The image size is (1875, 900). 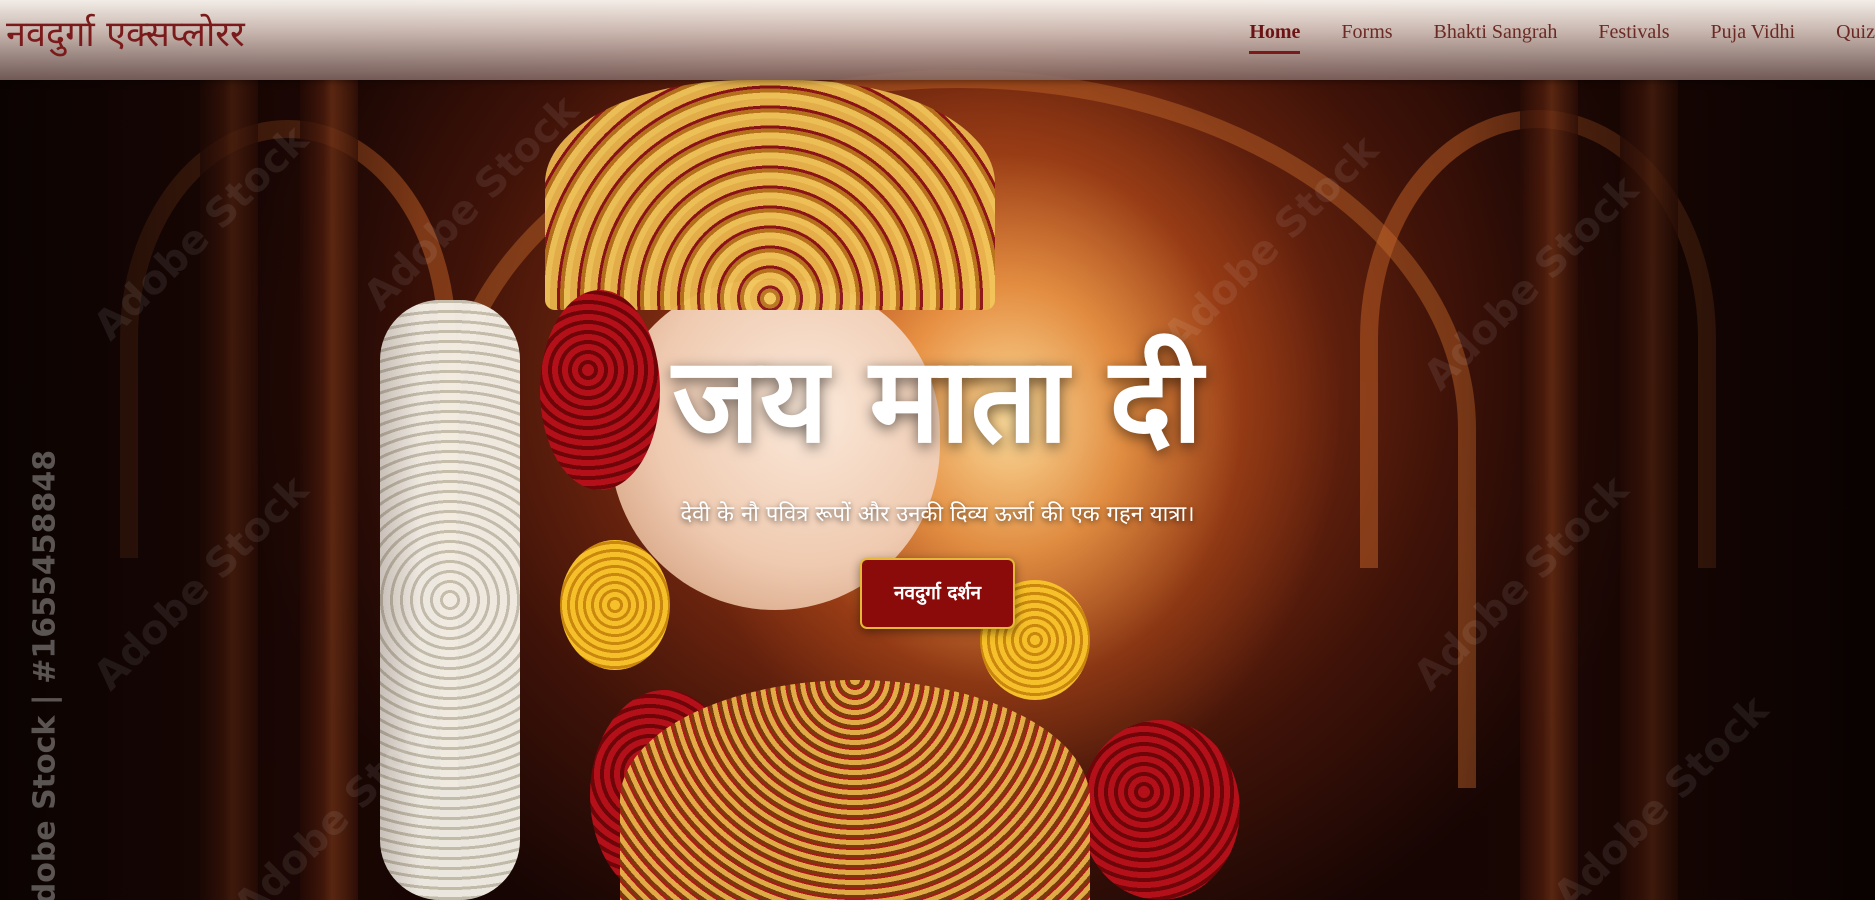 What do you see at coordinates (1633, 32) in the screenshot?
I see `nav-item-festivals: Festivals` at bounding box center [1633, 32].